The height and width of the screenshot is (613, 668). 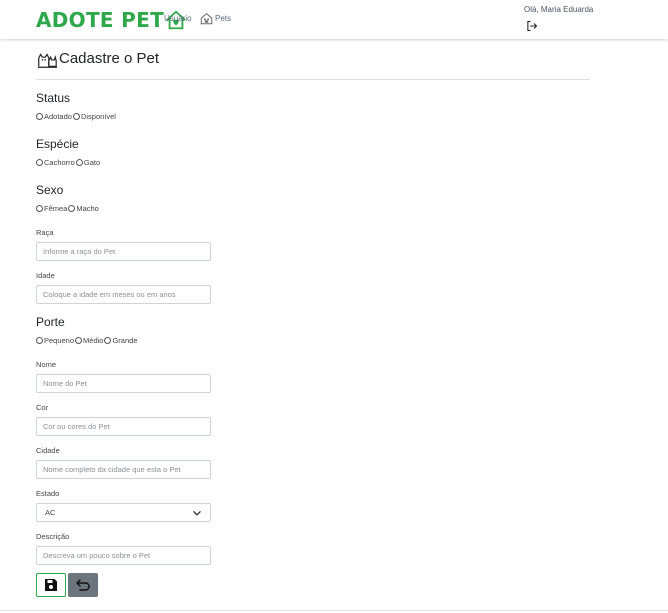 What do you see at coordinates (53, 536) in the screenshot?
I see `descricao-label: Descrição` at bounding box center [53, 536].